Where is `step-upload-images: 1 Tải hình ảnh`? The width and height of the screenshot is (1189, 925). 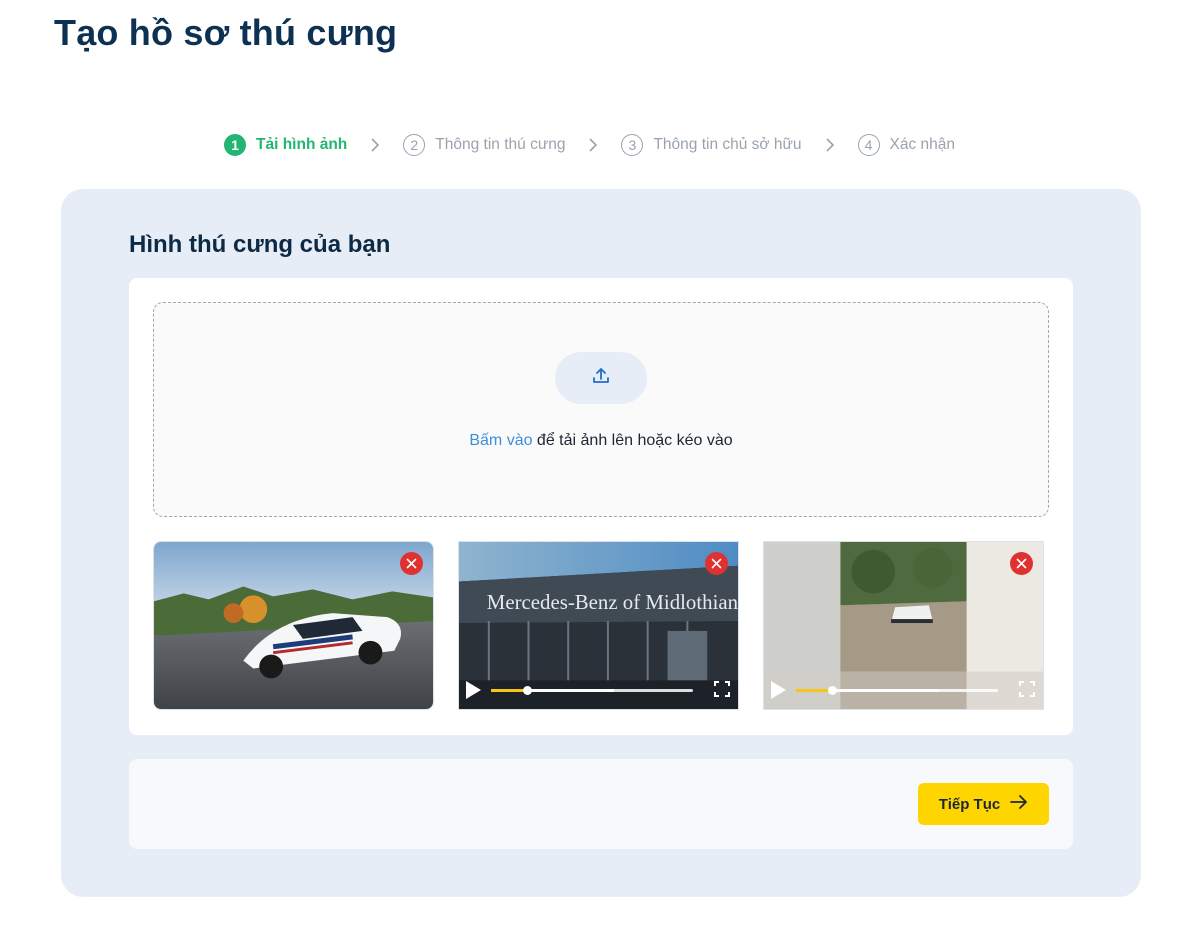
step-upload-images: 1 Tải hình ảnh is located at coordinates (285, 145).